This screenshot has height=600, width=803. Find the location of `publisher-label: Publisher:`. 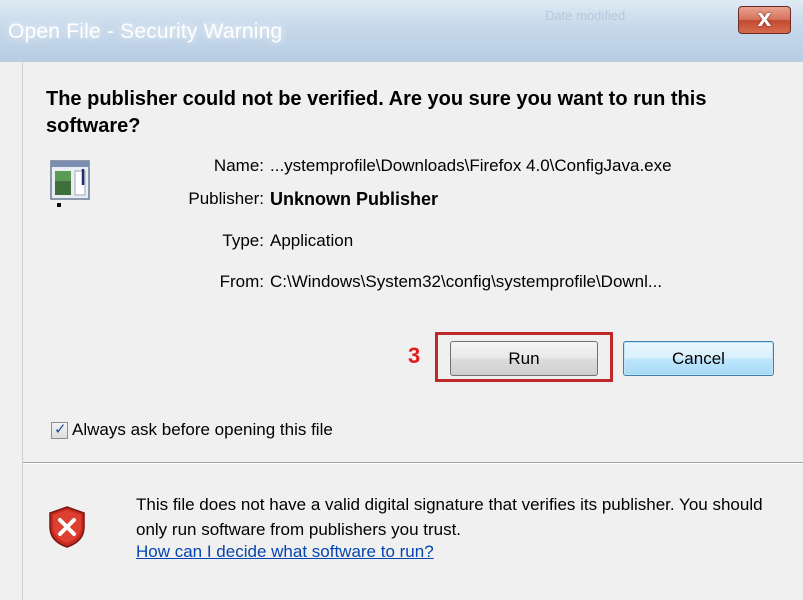

publisher-label: Publisher: is located at coordinates (226, 198).